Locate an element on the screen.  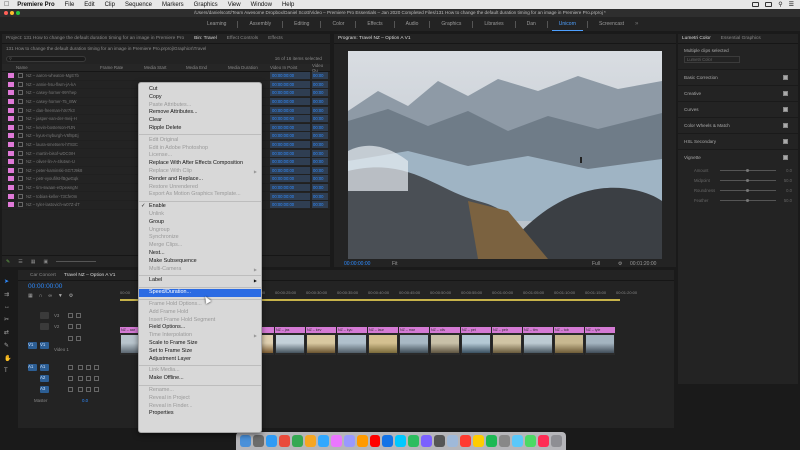
timeline-clip: NZ – tob is located at coordinates (569, 341).